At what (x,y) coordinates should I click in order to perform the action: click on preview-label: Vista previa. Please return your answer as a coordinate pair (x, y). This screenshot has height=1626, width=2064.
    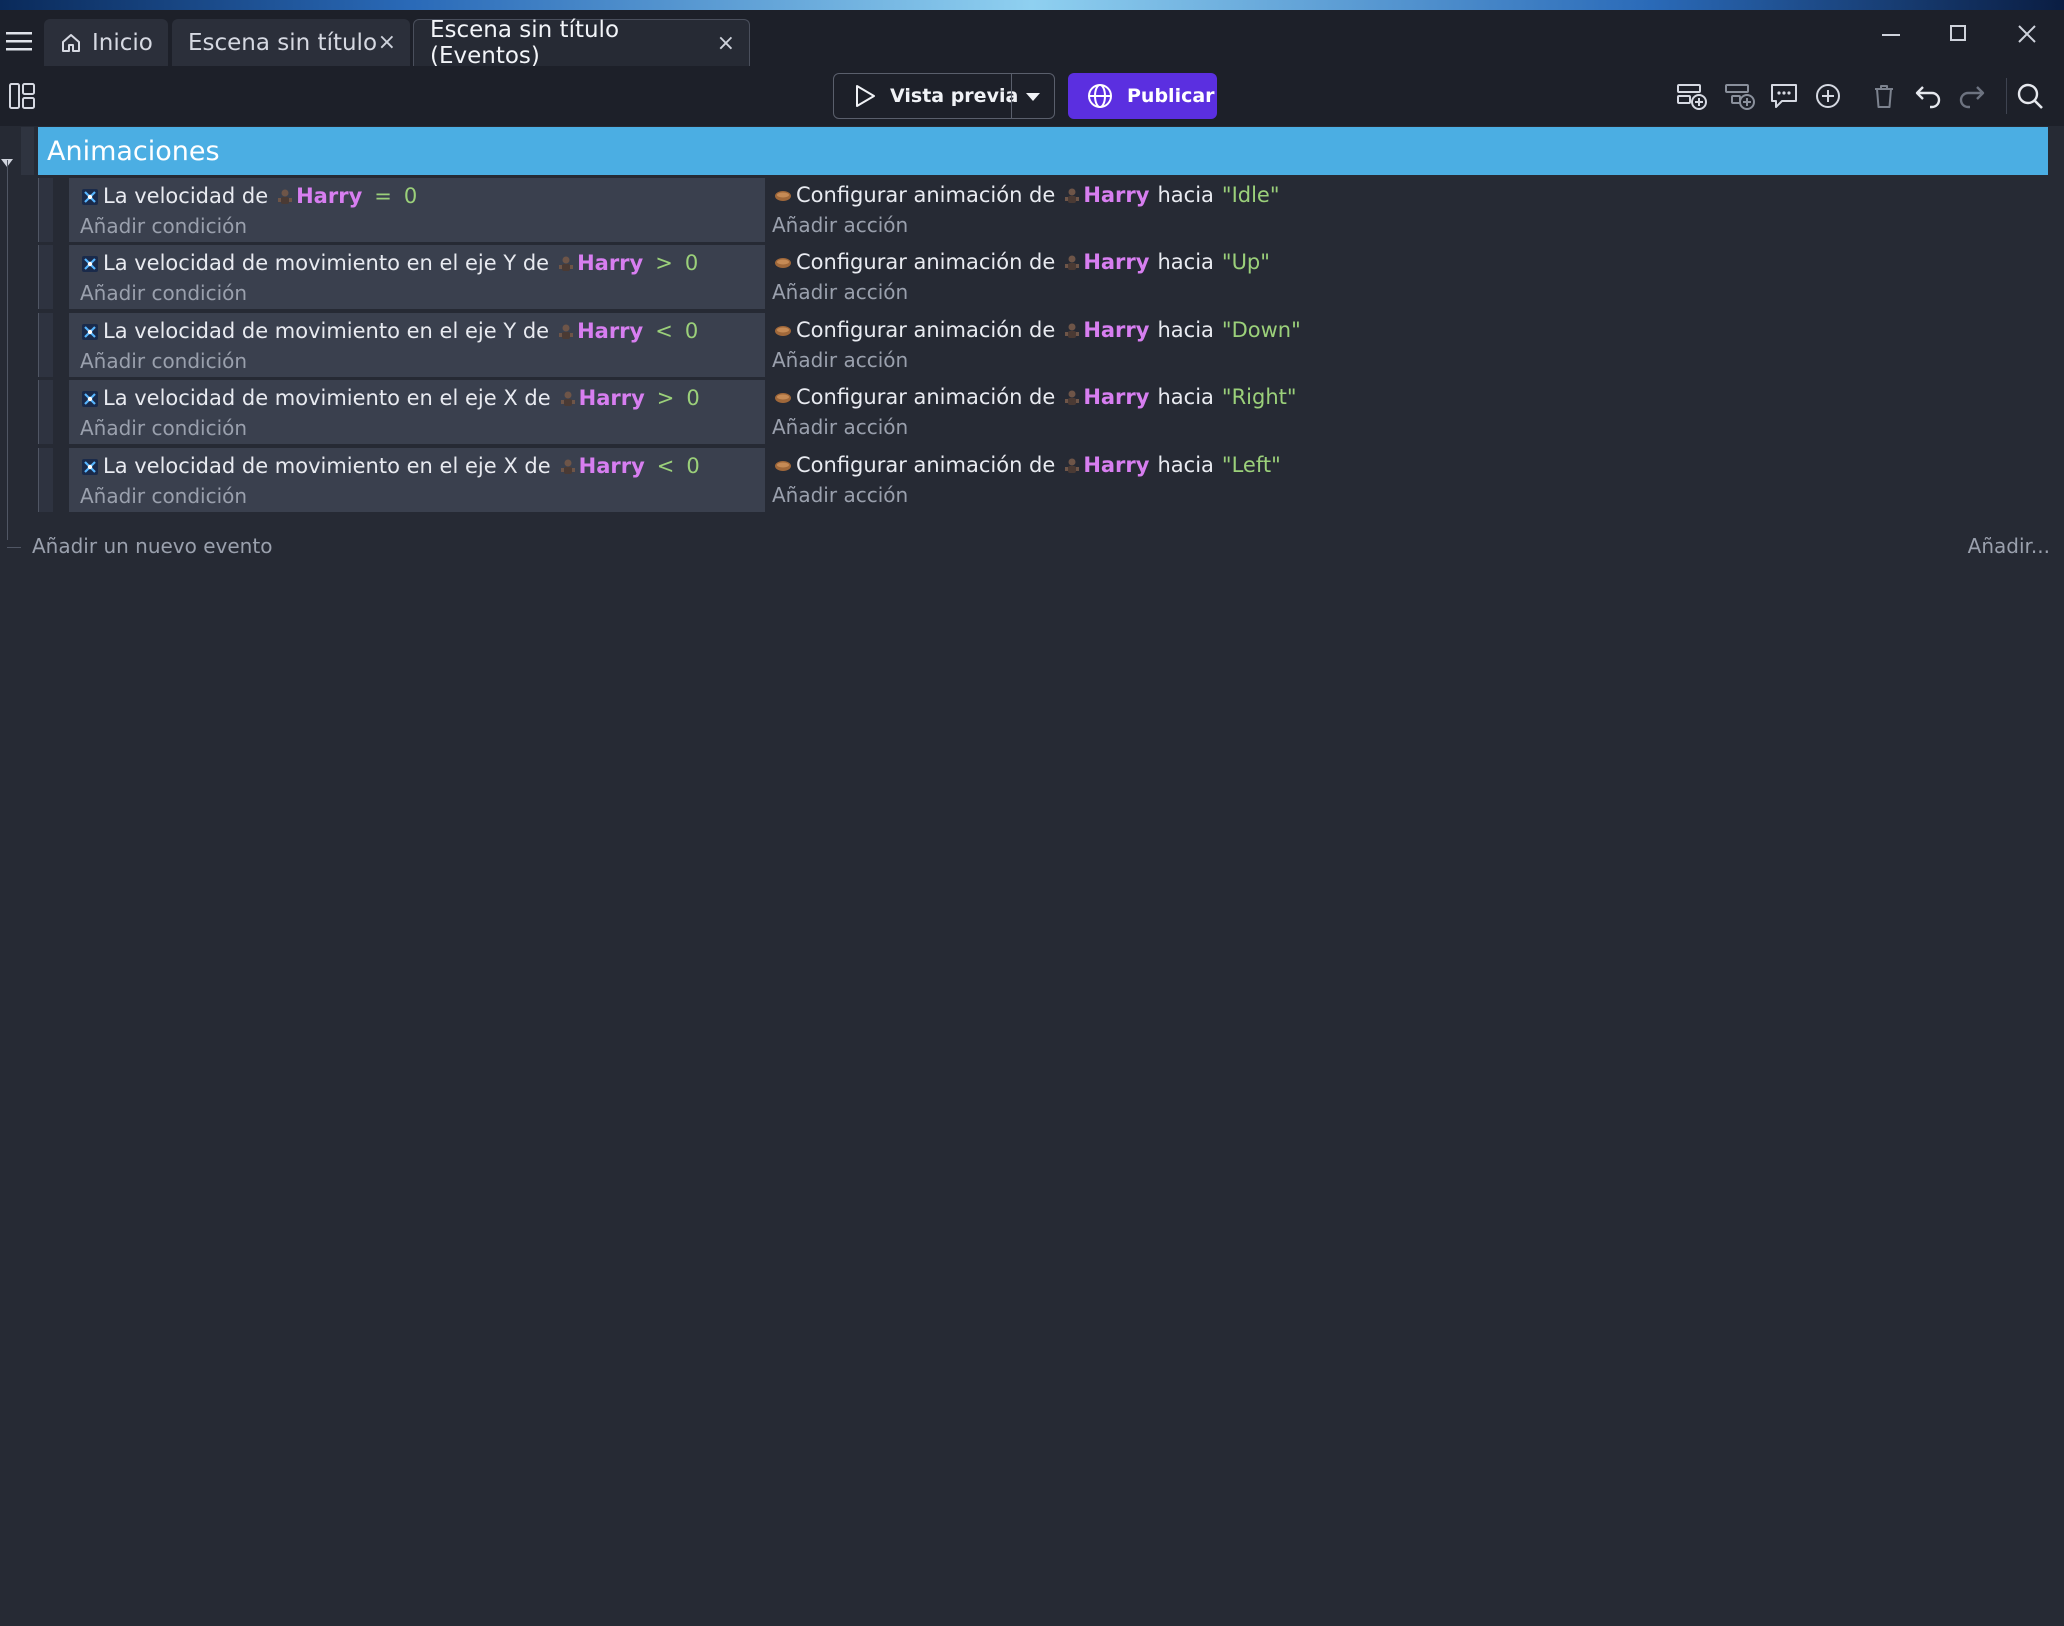
    Looking at the image, I should click on (954, 96).